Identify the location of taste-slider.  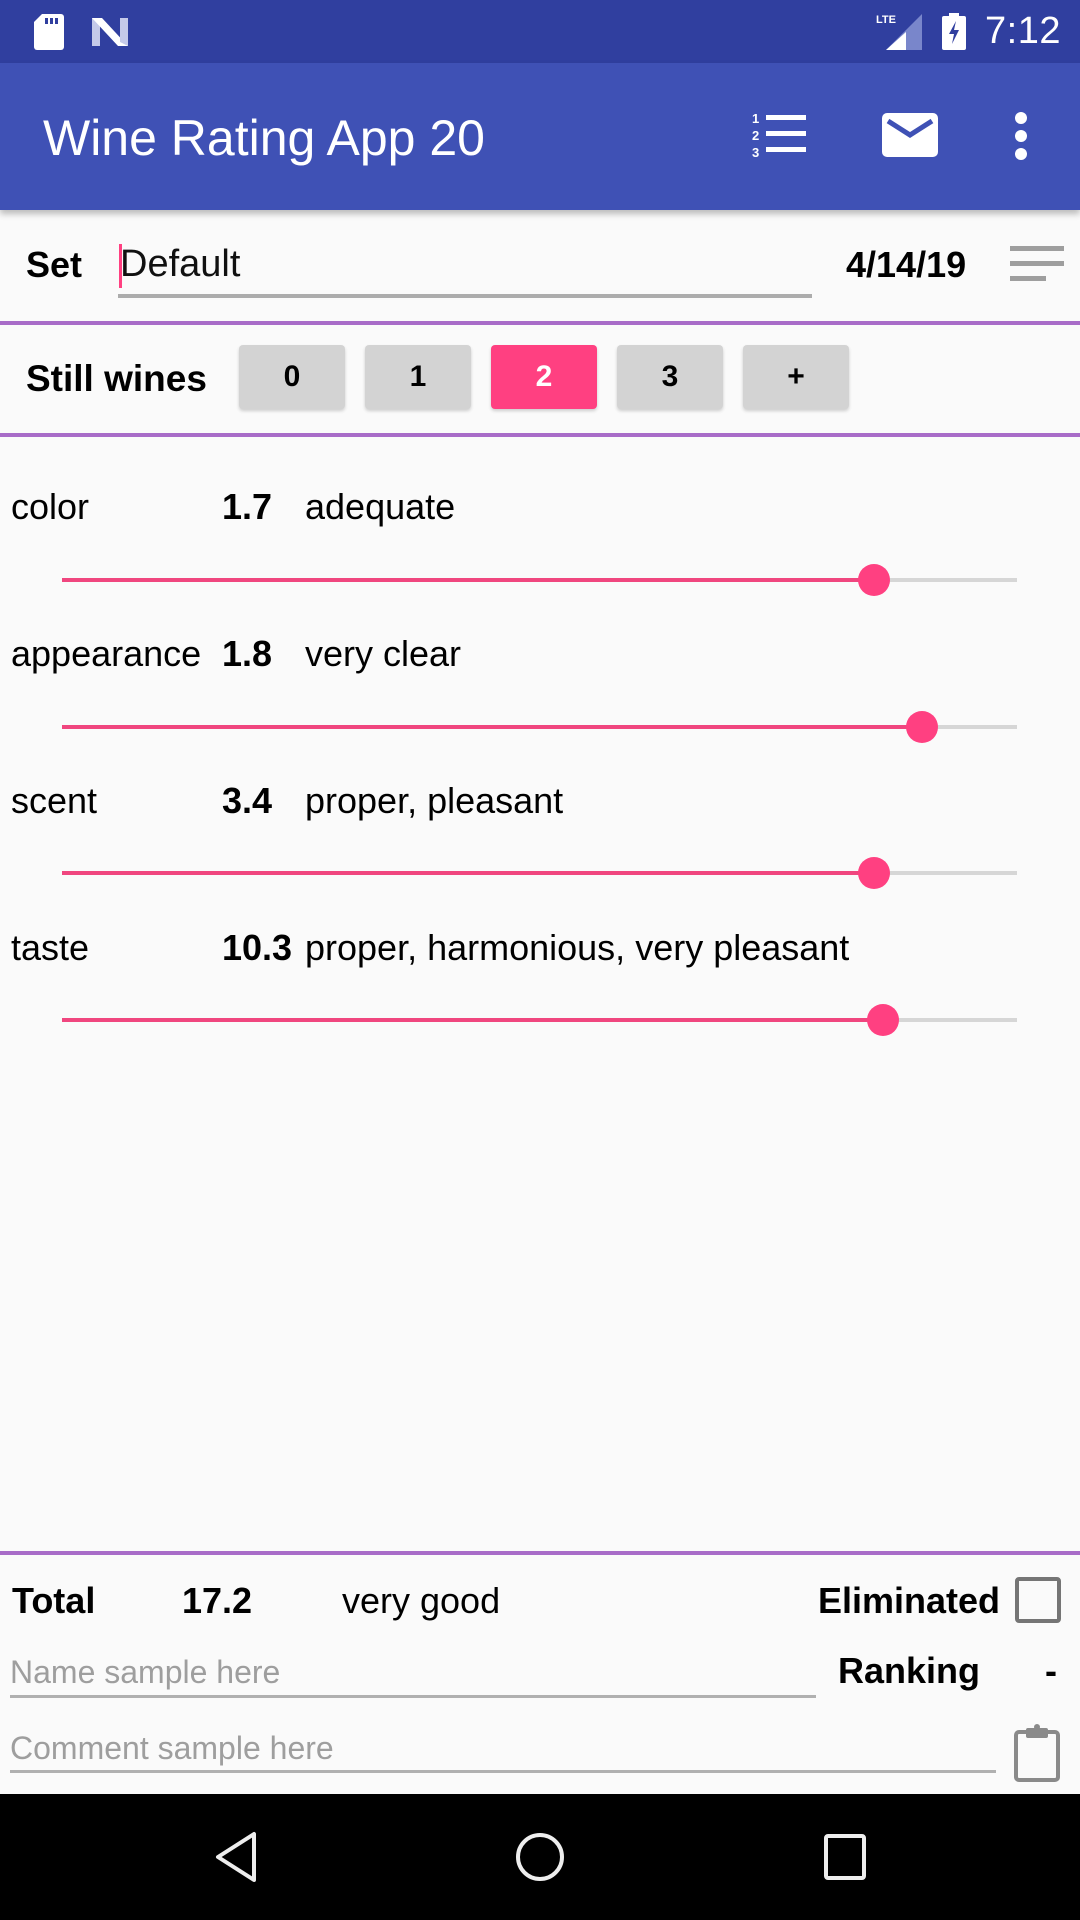
(539, 1020).